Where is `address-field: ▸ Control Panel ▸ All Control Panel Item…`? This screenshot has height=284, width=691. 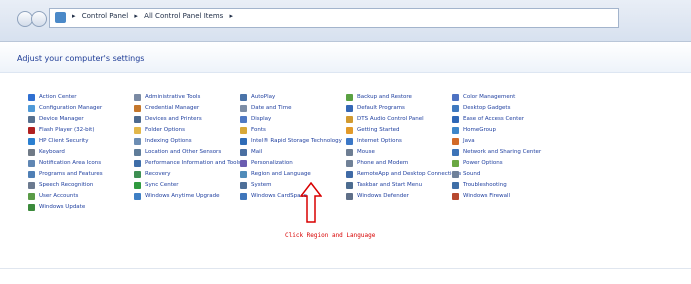
address-field: ▸ Control Panel ▸ All Control Panel Item… is located at coordinates (334, 18).